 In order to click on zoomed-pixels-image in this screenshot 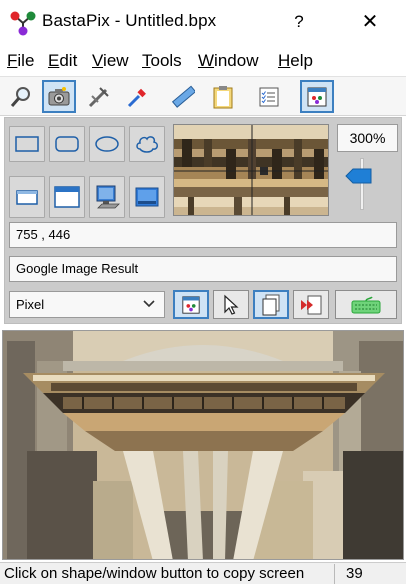, I will do `click(251, 170)`.